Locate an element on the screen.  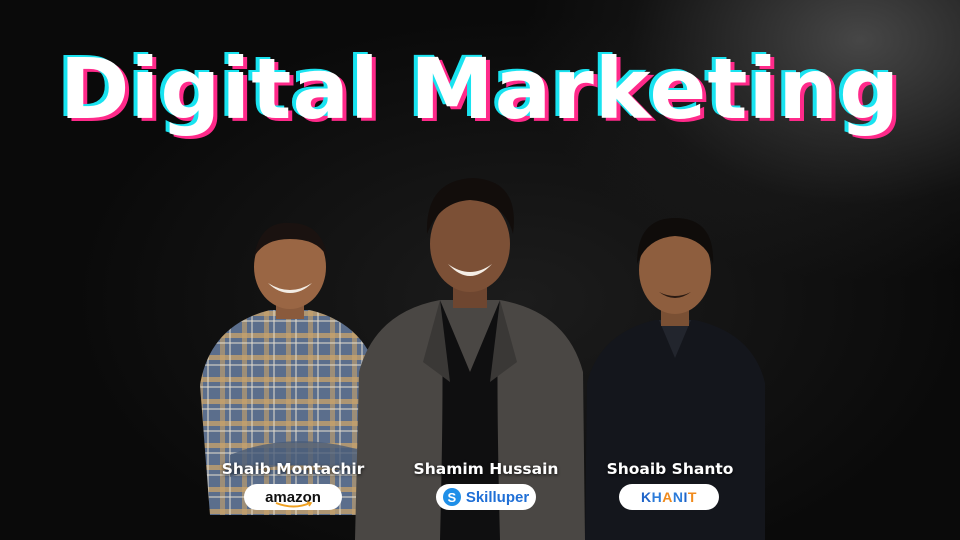
skilluper-icon: S is located at coordinates (451, 497).